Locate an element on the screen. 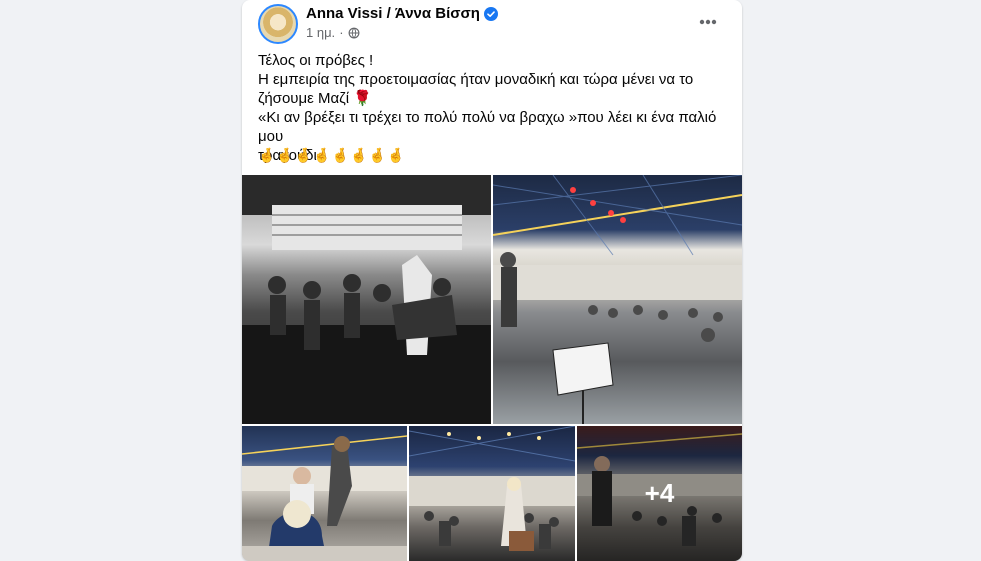 This screenshot has width=981, height=561. photo-rehearsal-5: +4 is located at coordinates (659, 493).